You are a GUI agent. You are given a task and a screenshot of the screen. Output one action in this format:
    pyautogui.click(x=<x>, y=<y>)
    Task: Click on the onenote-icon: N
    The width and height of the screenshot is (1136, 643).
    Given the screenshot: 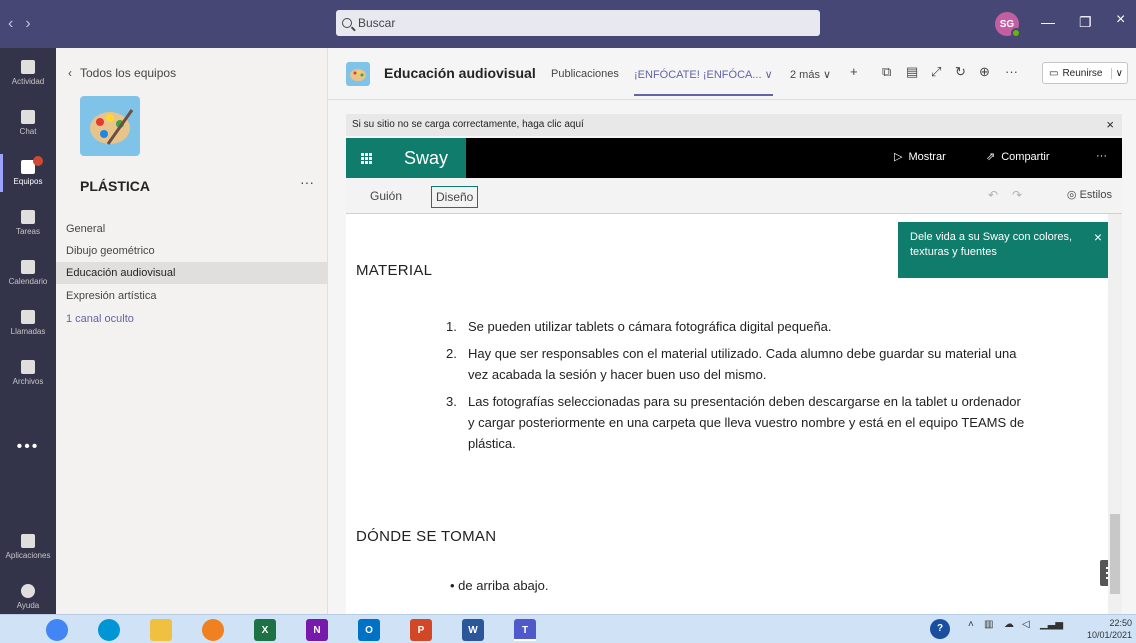 What is the action you would take?
    pyautogui.click(x=317, y=630)
    